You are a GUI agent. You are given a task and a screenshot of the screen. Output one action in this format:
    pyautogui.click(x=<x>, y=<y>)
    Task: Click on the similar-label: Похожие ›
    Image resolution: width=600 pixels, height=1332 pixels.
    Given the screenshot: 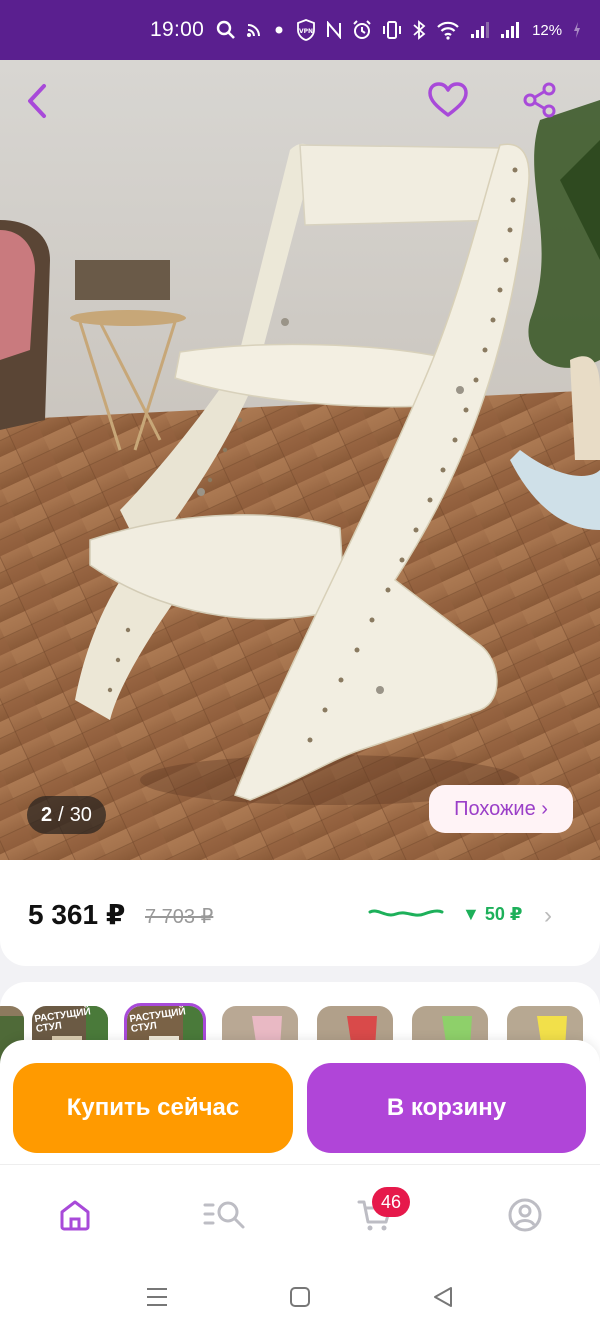 What is the action you would take?
    pyautogui.click(x=501, y=808)
    